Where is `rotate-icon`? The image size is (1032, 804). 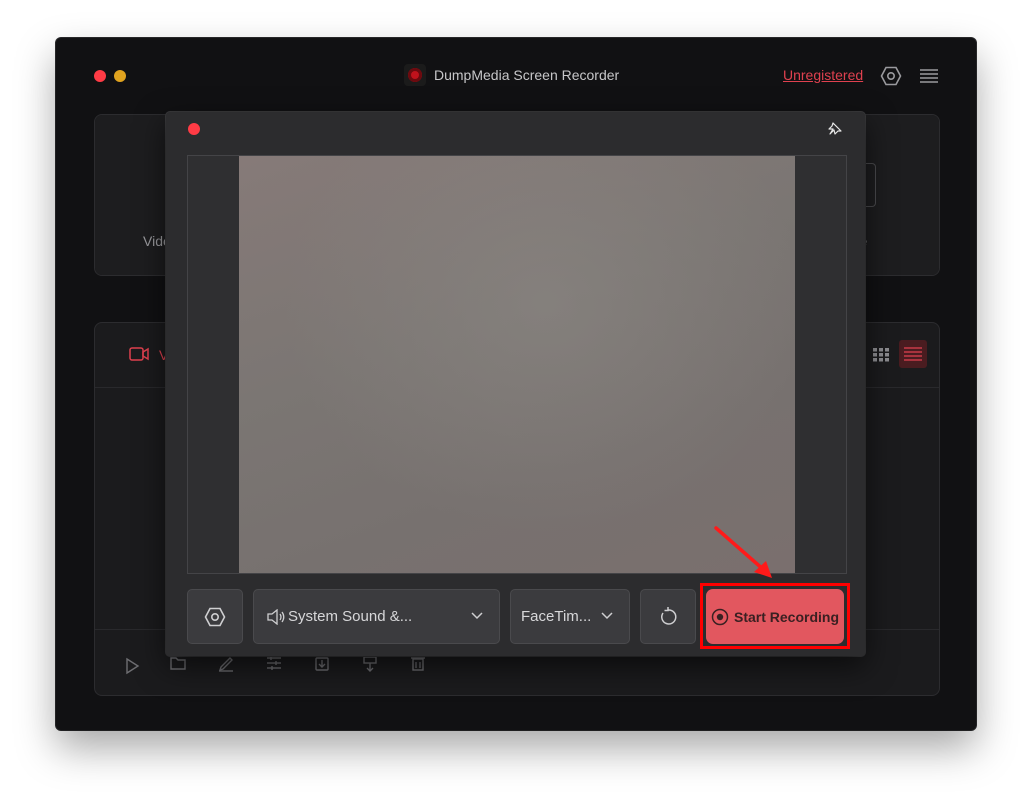 rotate-icon is located at coordinates (669, 615).